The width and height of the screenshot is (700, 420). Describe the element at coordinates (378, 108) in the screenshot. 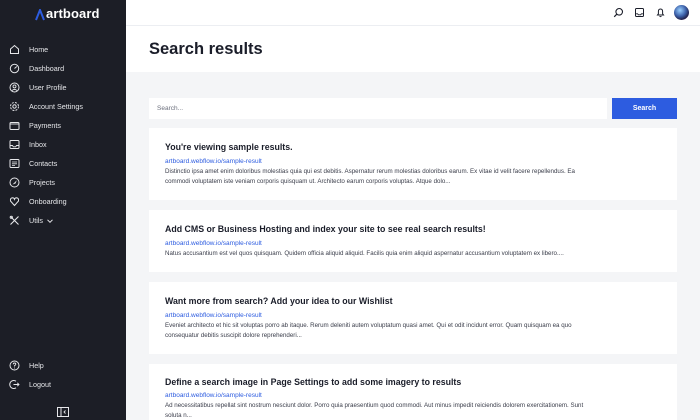

I see `search-input` at that location.